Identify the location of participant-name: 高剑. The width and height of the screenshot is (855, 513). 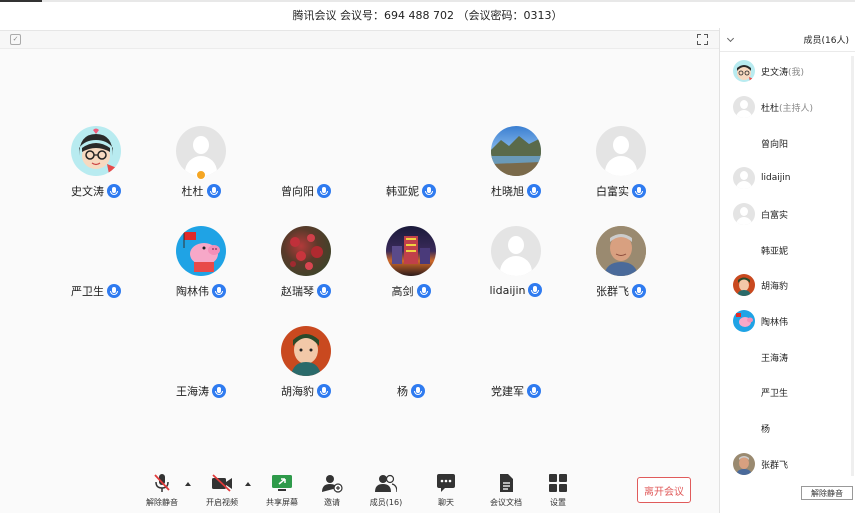
(402, 291).